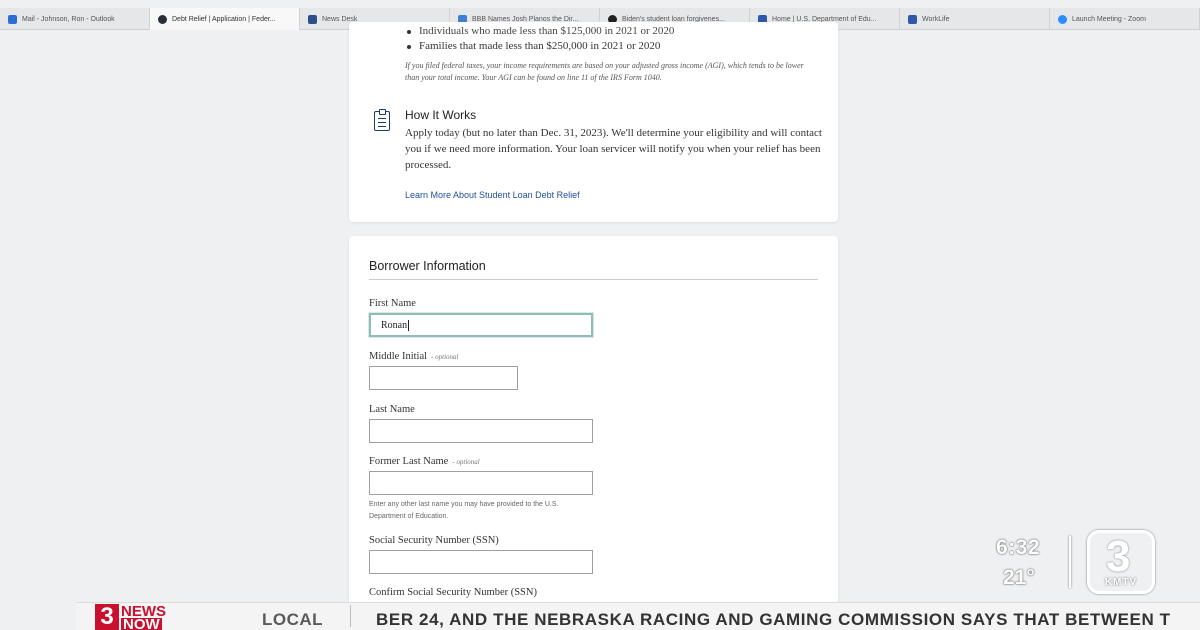  Describe the element at coordinates (12, 19) in the screenshot. I see `outlook-icon` at that location.